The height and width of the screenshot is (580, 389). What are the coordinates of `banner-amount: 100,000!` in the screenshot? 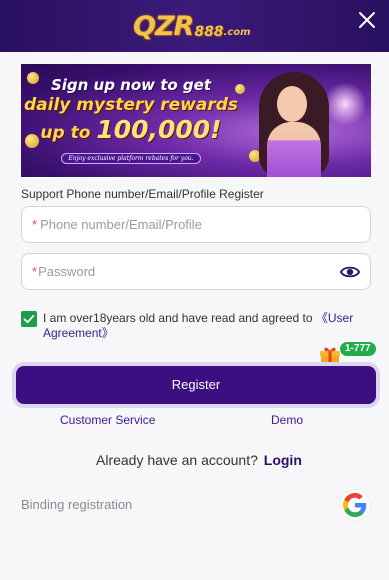 It's located at (159, 129).